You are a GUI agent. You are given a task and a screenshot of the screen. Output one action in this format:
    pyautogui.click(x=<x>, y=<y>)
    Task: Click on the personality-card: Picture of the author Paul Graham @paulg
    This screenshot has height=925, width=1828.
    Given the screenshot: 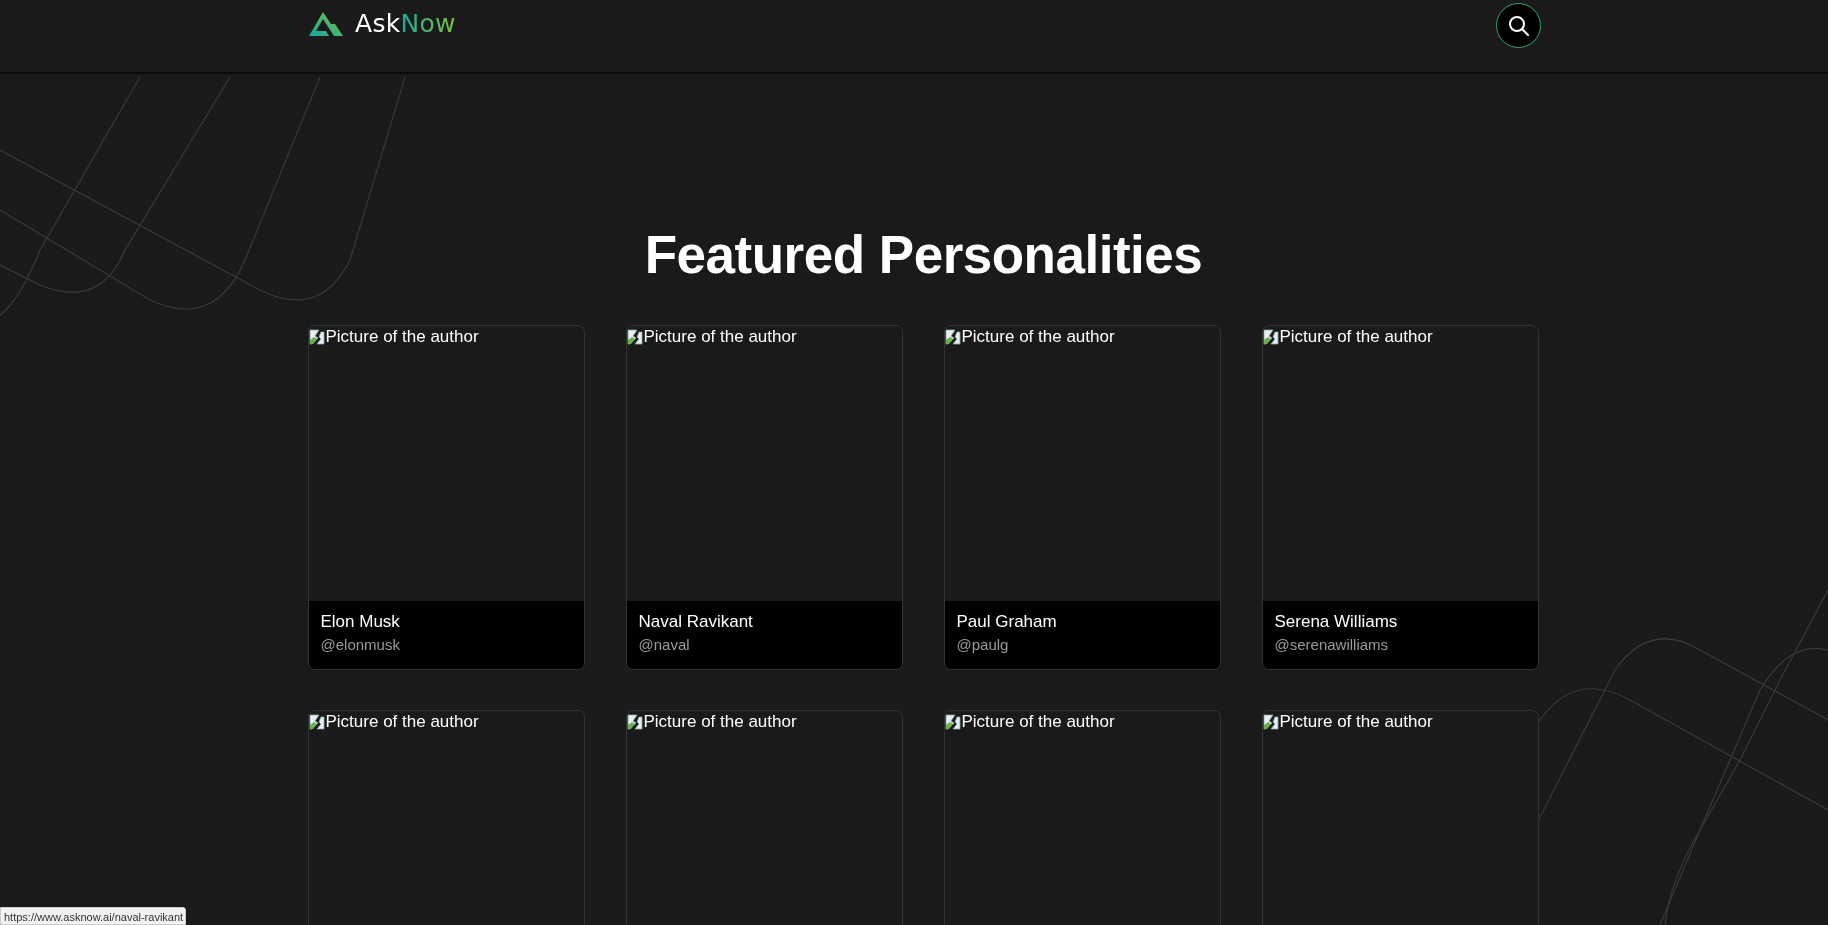 What is the action you would take?
    pyautogui.click(x=1082, y=497)
    